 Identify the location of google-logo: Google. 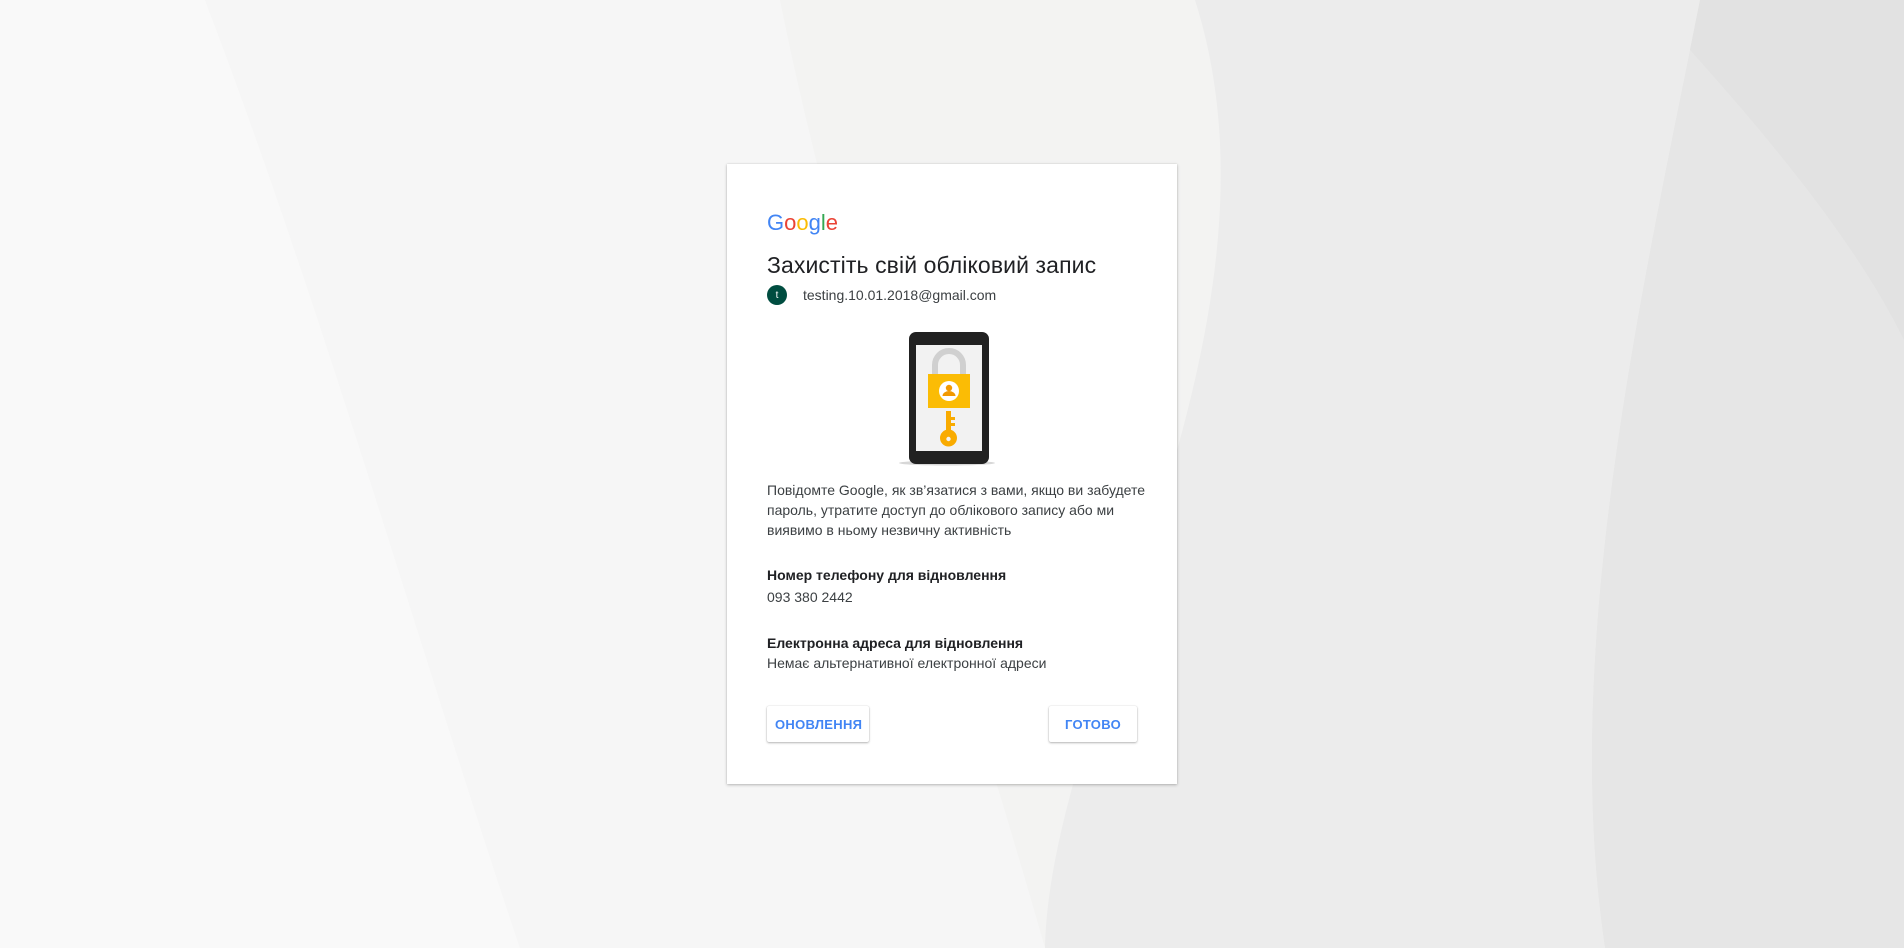
(804, 223).